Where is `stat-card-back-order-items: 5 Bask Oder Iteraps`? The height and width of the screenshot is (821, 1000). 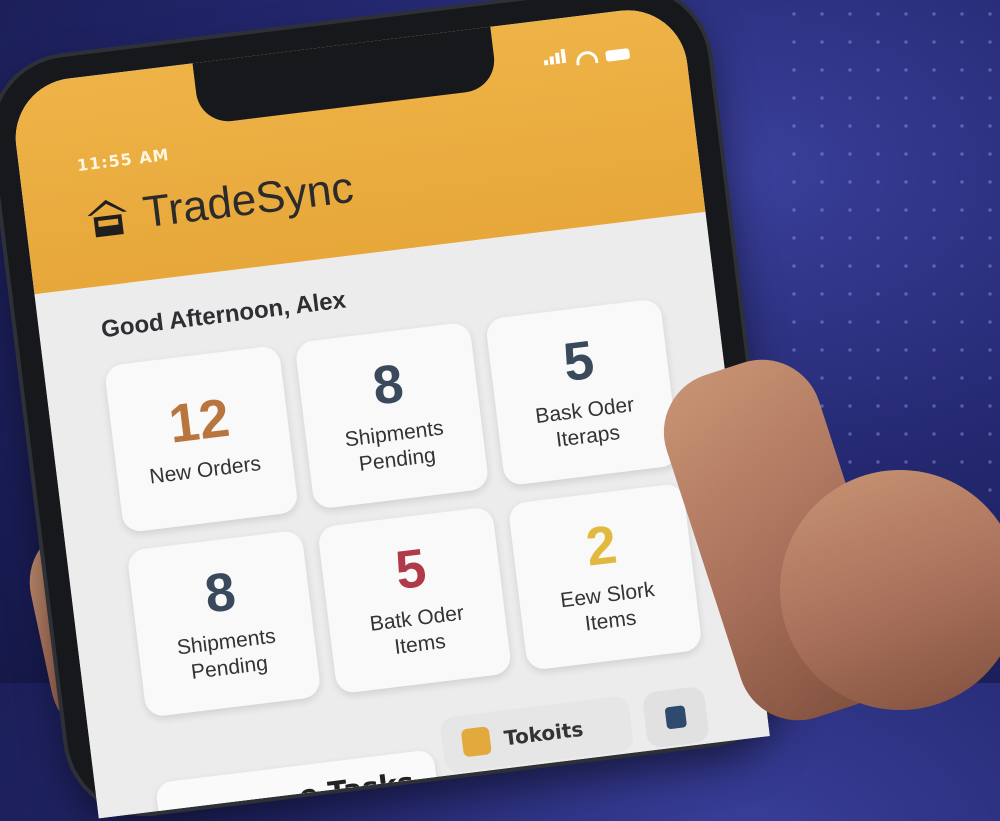
stat-card-back-order-items: 5 Bask Oder Iteraps is located at coordinates (582, 392).